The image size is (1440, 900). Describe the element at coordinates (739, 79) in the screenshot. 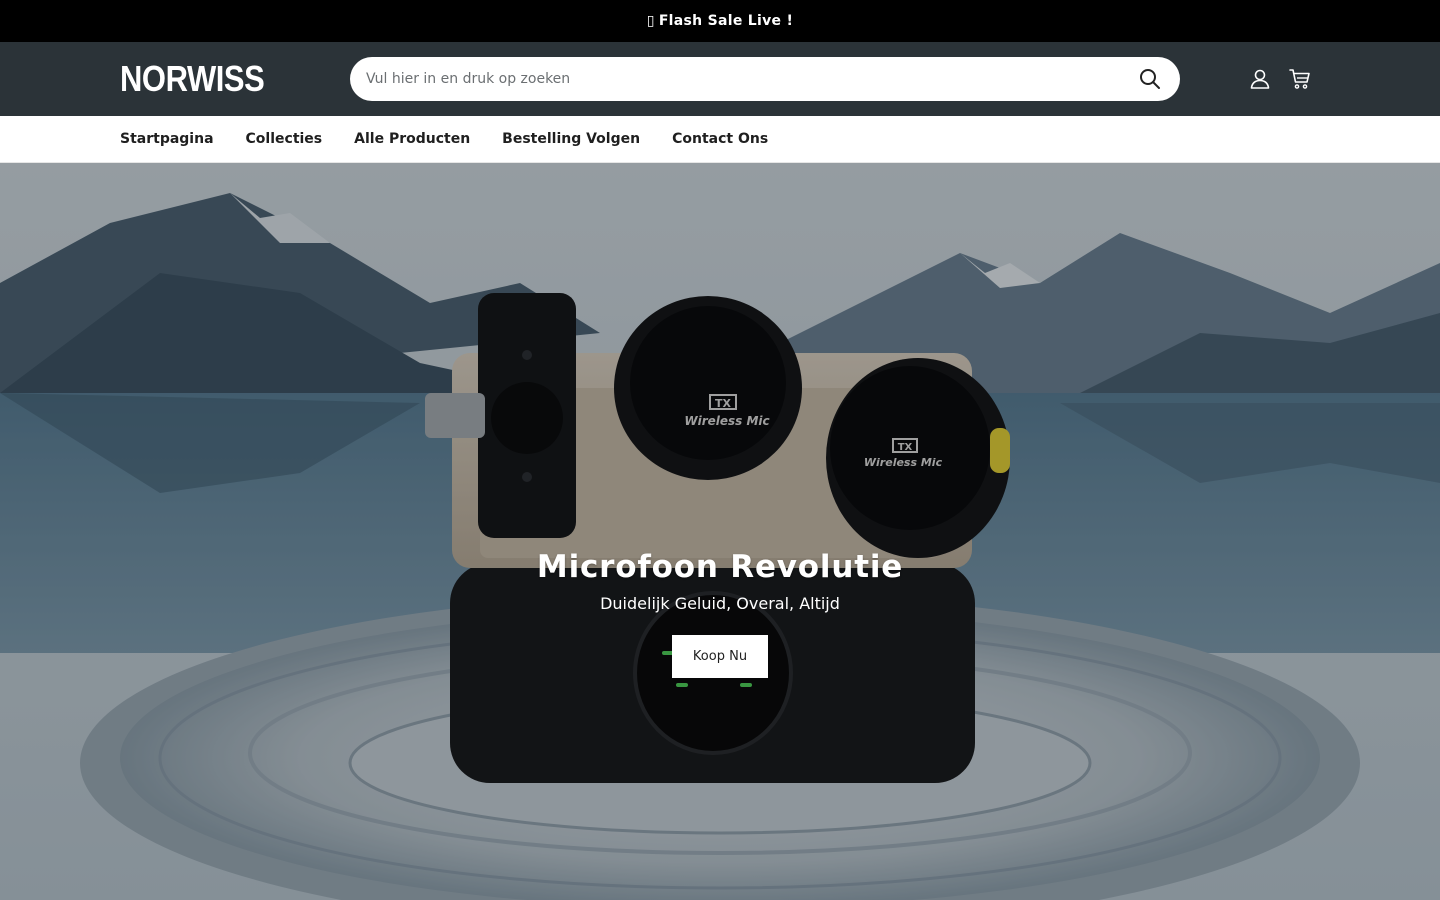

I see `search-input` at that location.